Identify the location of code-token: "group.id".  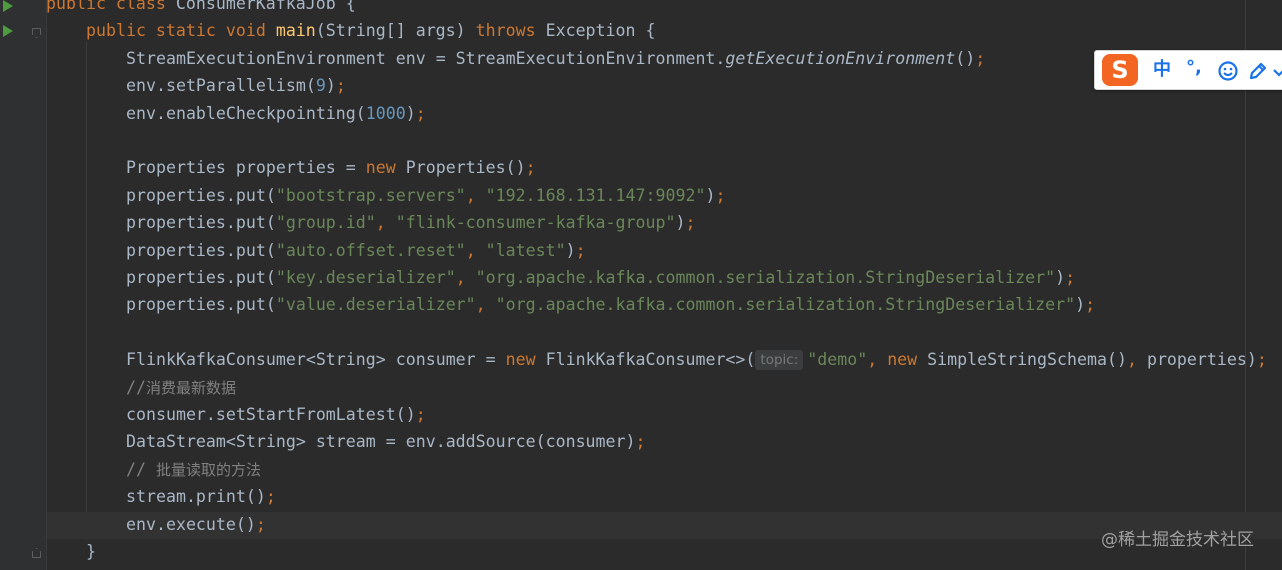
(325, 222).